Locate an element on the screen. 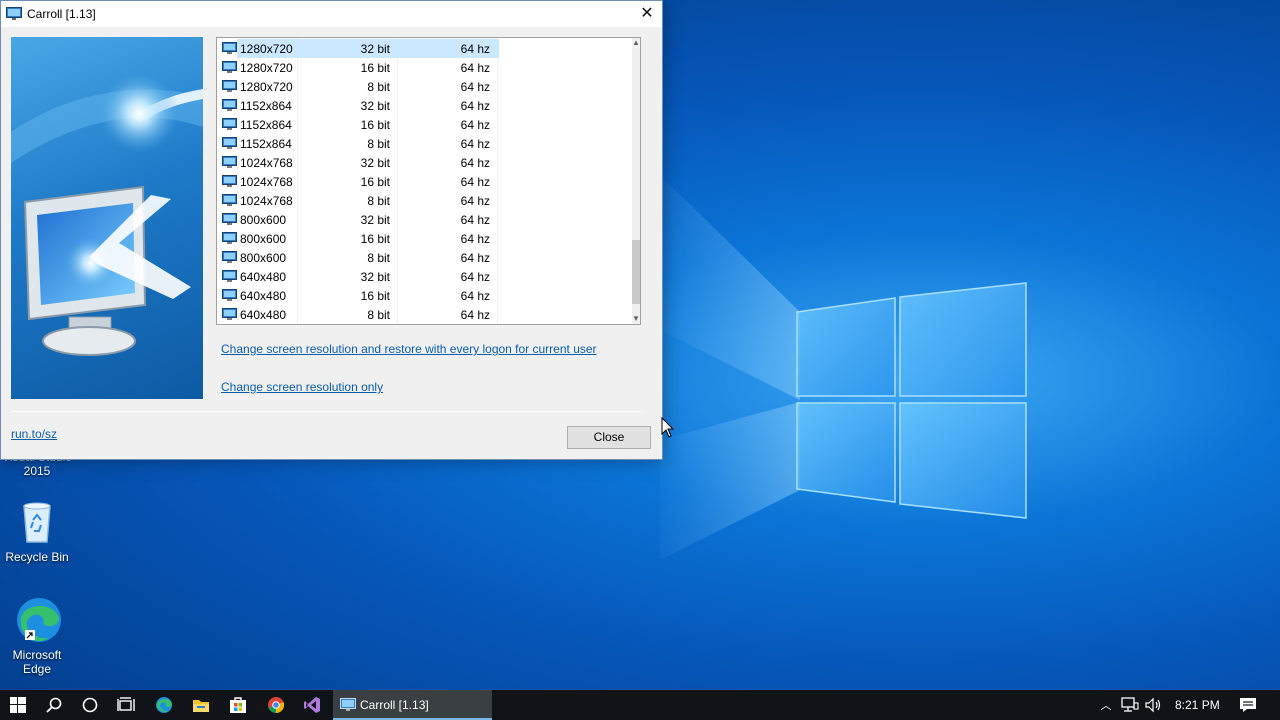  taskbar-search-button is located at coordinates (54, 705).